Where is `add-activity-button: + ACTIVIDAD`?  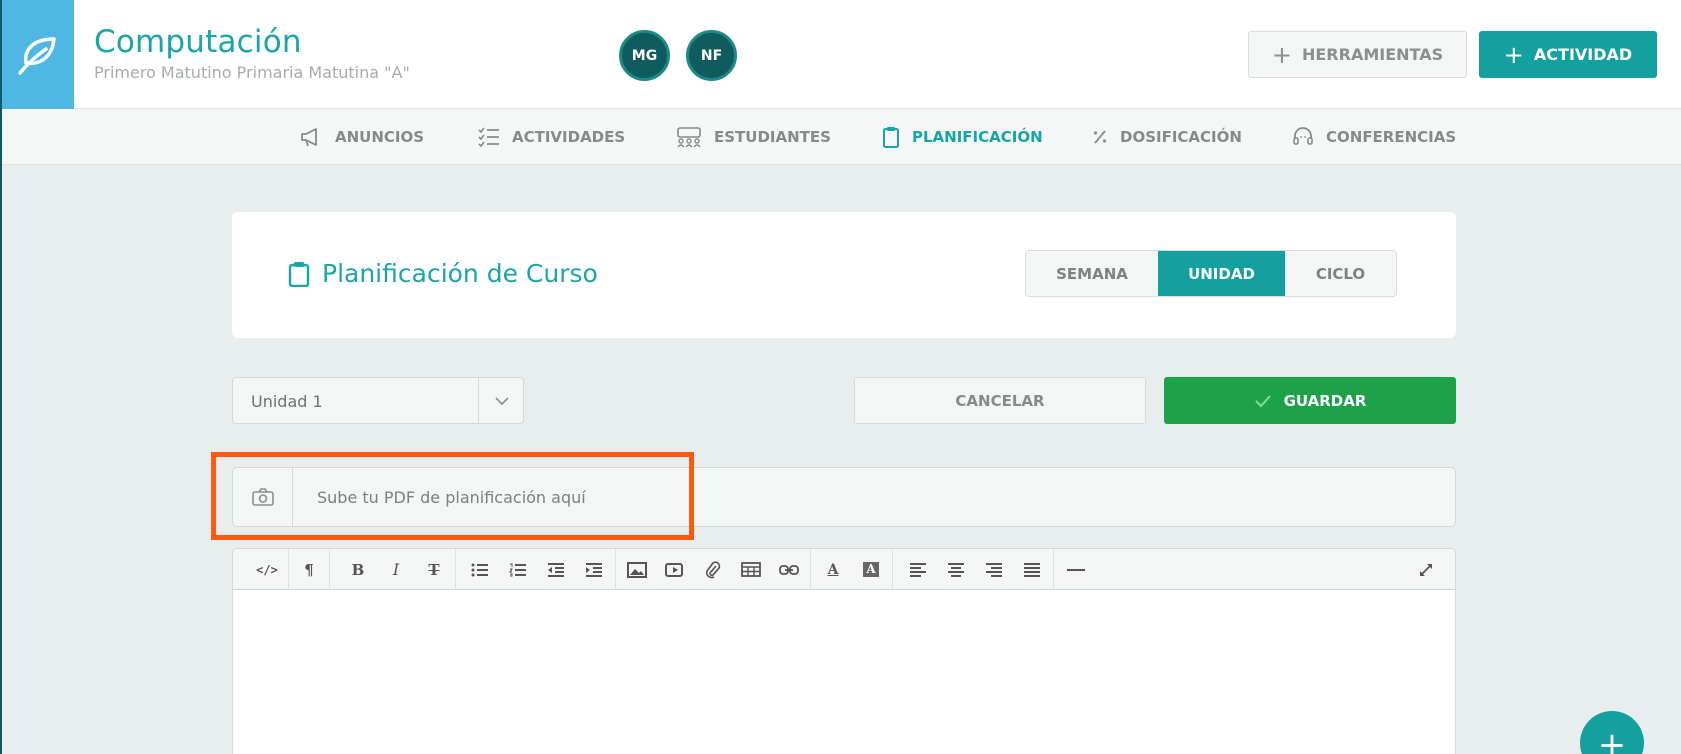
add-activity-button: + ACTIVIDAD is located at coordinates (1568, 54).